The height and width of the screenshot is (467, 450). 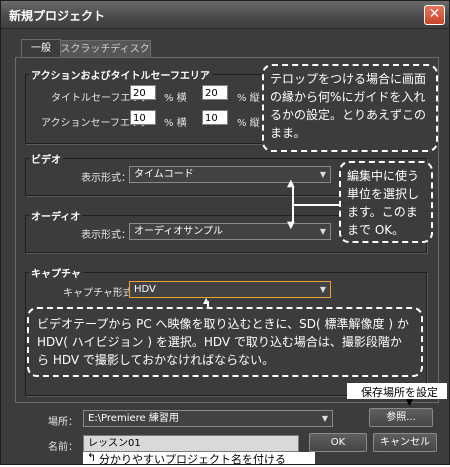 What do you see at coordinates (215, 92) in the screenshot?
I see `title-safe-vertical-input: 20` at bounding box center [215, 92].